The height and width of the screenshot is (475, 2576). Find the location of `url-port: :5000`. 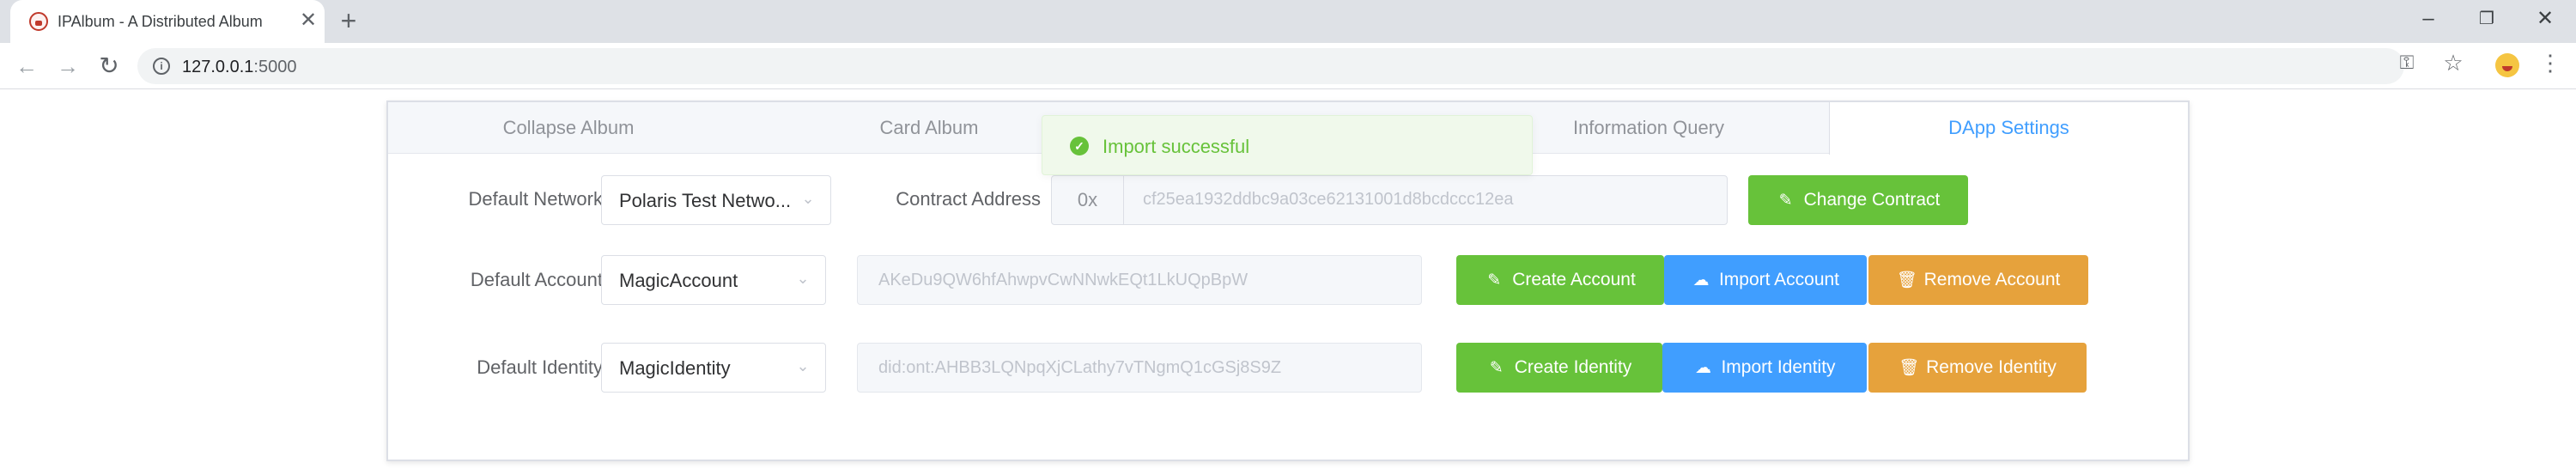

url-port: :5000 is located at coordinates (275, 67).